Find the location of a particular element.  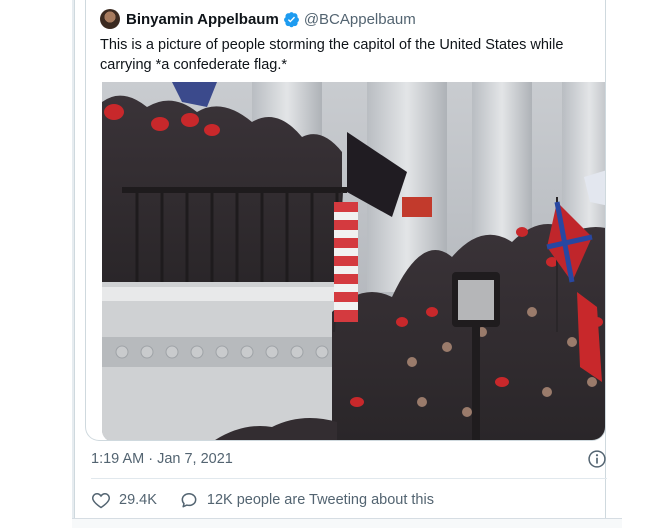

bottom-edge is located at coordinates (347, 523).